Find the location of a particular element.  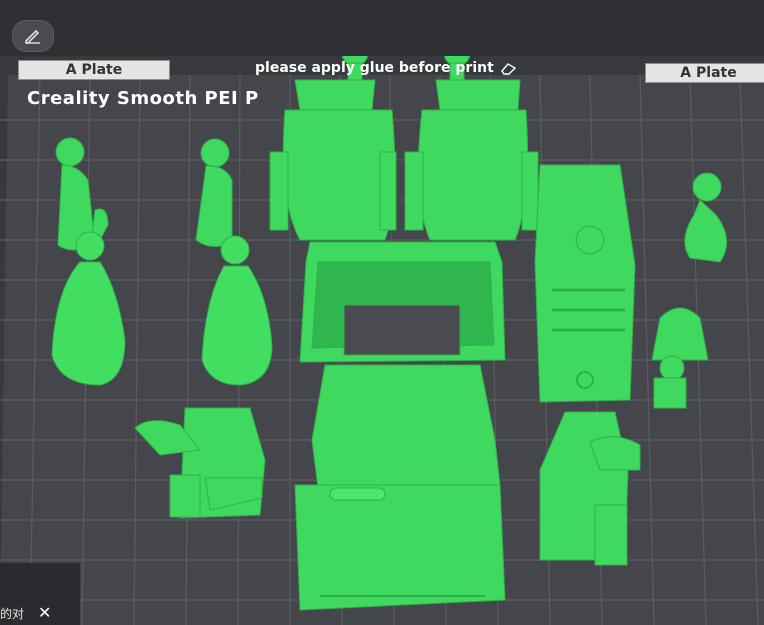

toast-text: 的对 is located at coordinates (12, 614).